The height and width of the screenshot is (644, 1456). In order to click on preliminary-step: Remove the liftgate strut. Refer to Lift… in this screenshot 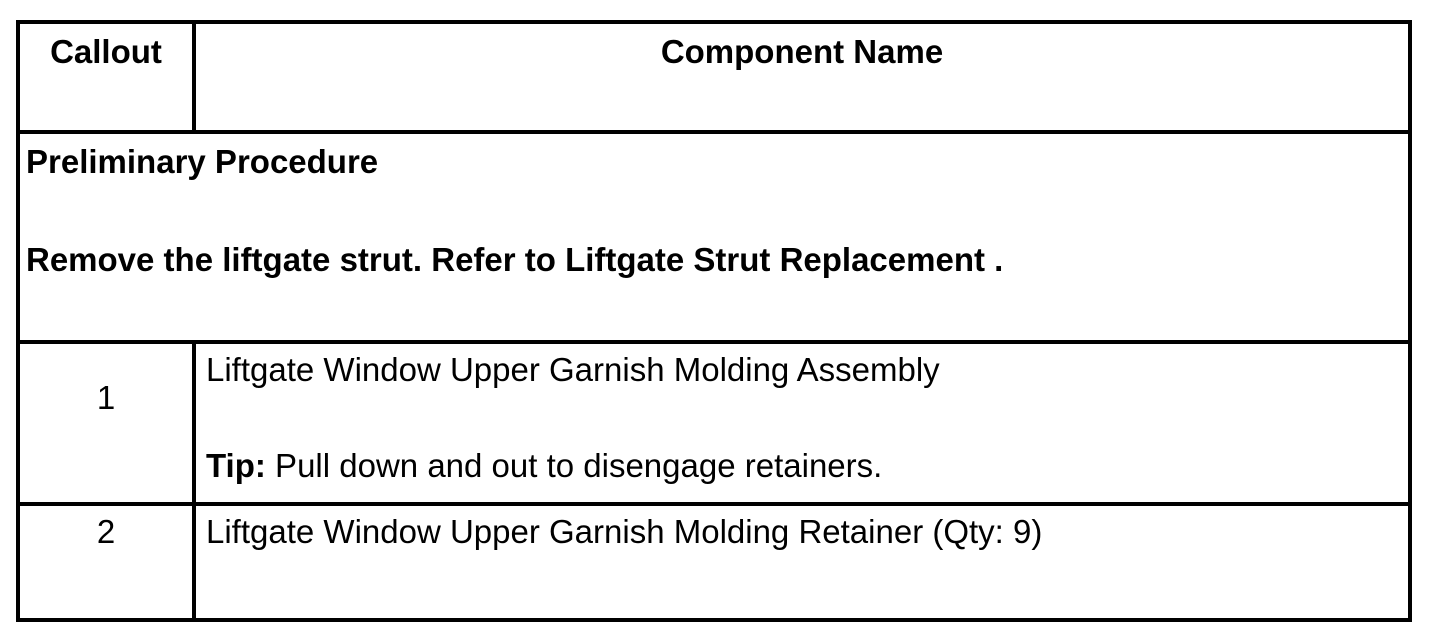, I will do `click(515, 259)`.